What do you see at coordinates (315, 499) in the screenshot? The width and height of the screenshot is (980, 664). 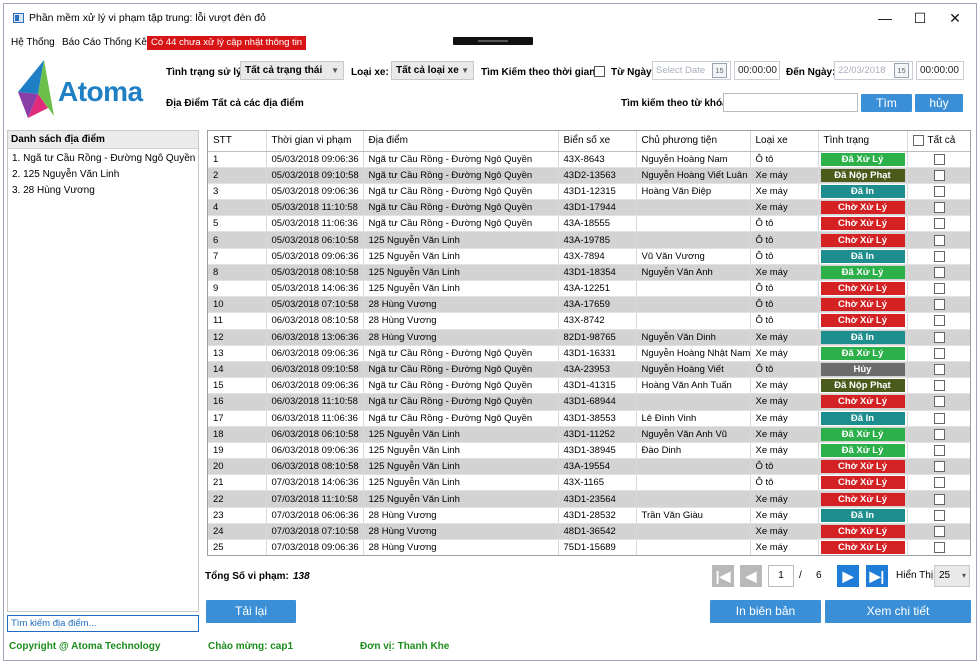 I see `cell-time: 07/03/2018 11:10:58` at bounding box center [315, 499].